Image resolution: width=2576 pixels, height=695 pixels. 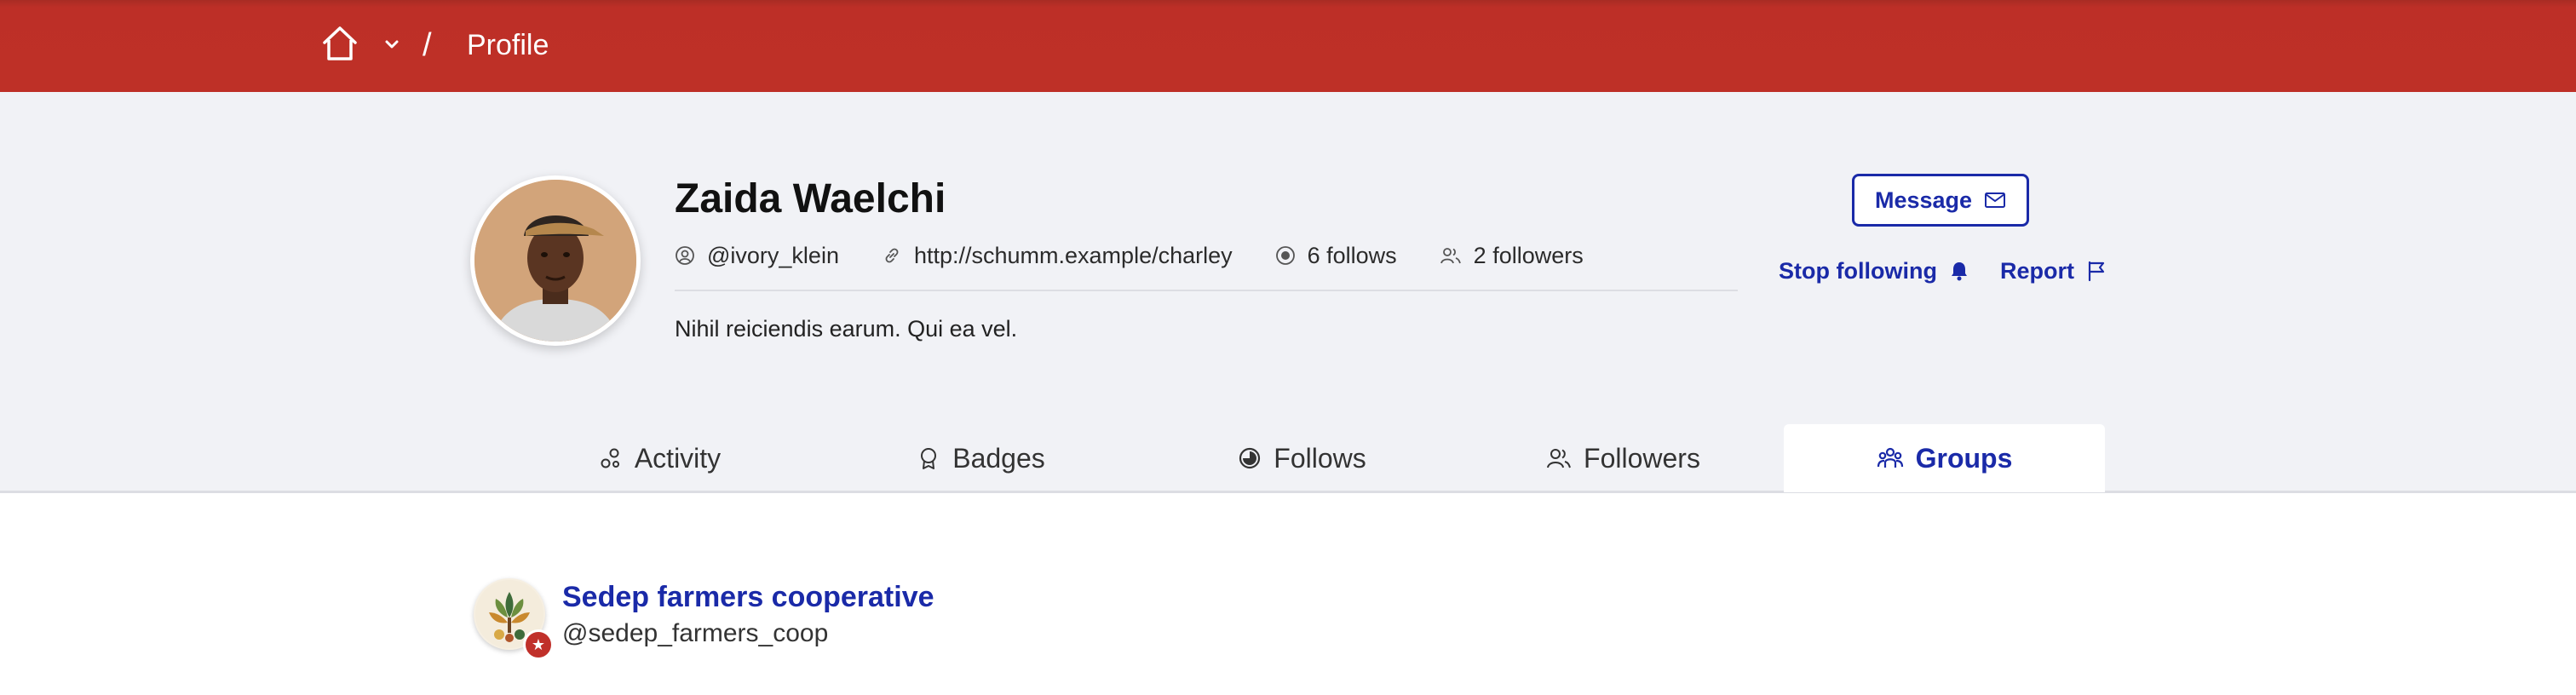 What do you see at coordinates (1890, 457) in the screenshot?
I see `groups-icon` at bounding box center [1890, 457].